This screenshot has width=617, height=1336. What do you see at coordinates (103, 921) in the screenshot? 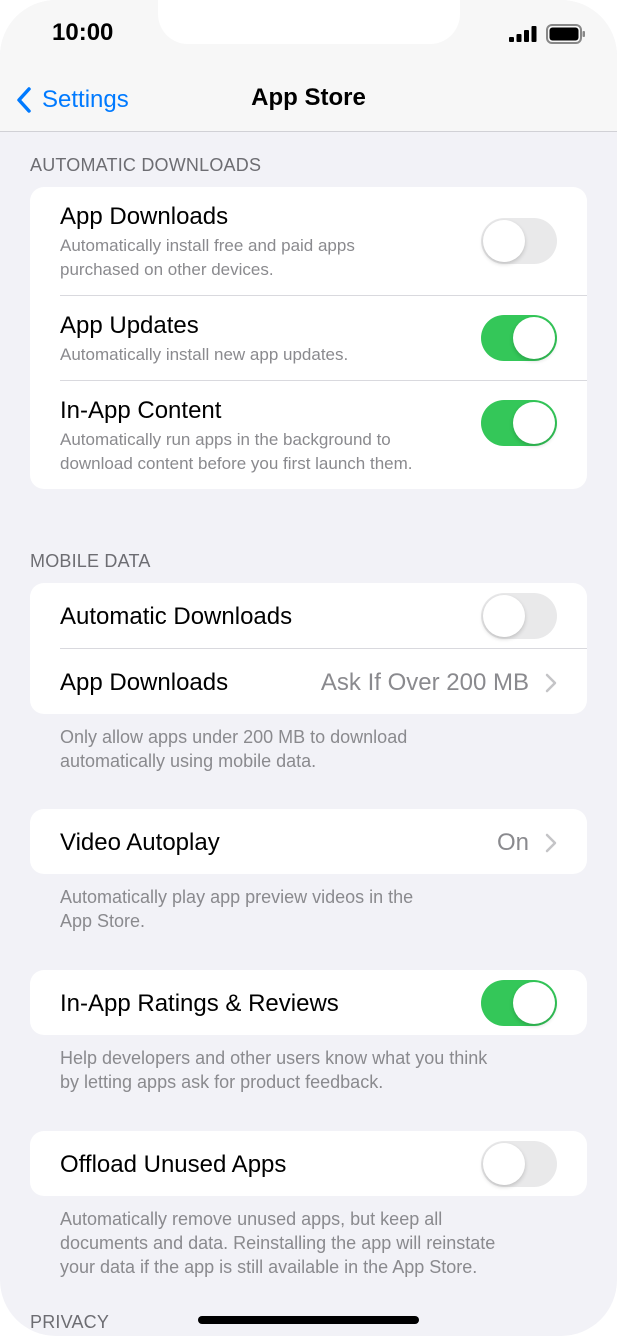
I see `footer-text: App Store.` at bounding box center [103, 921].